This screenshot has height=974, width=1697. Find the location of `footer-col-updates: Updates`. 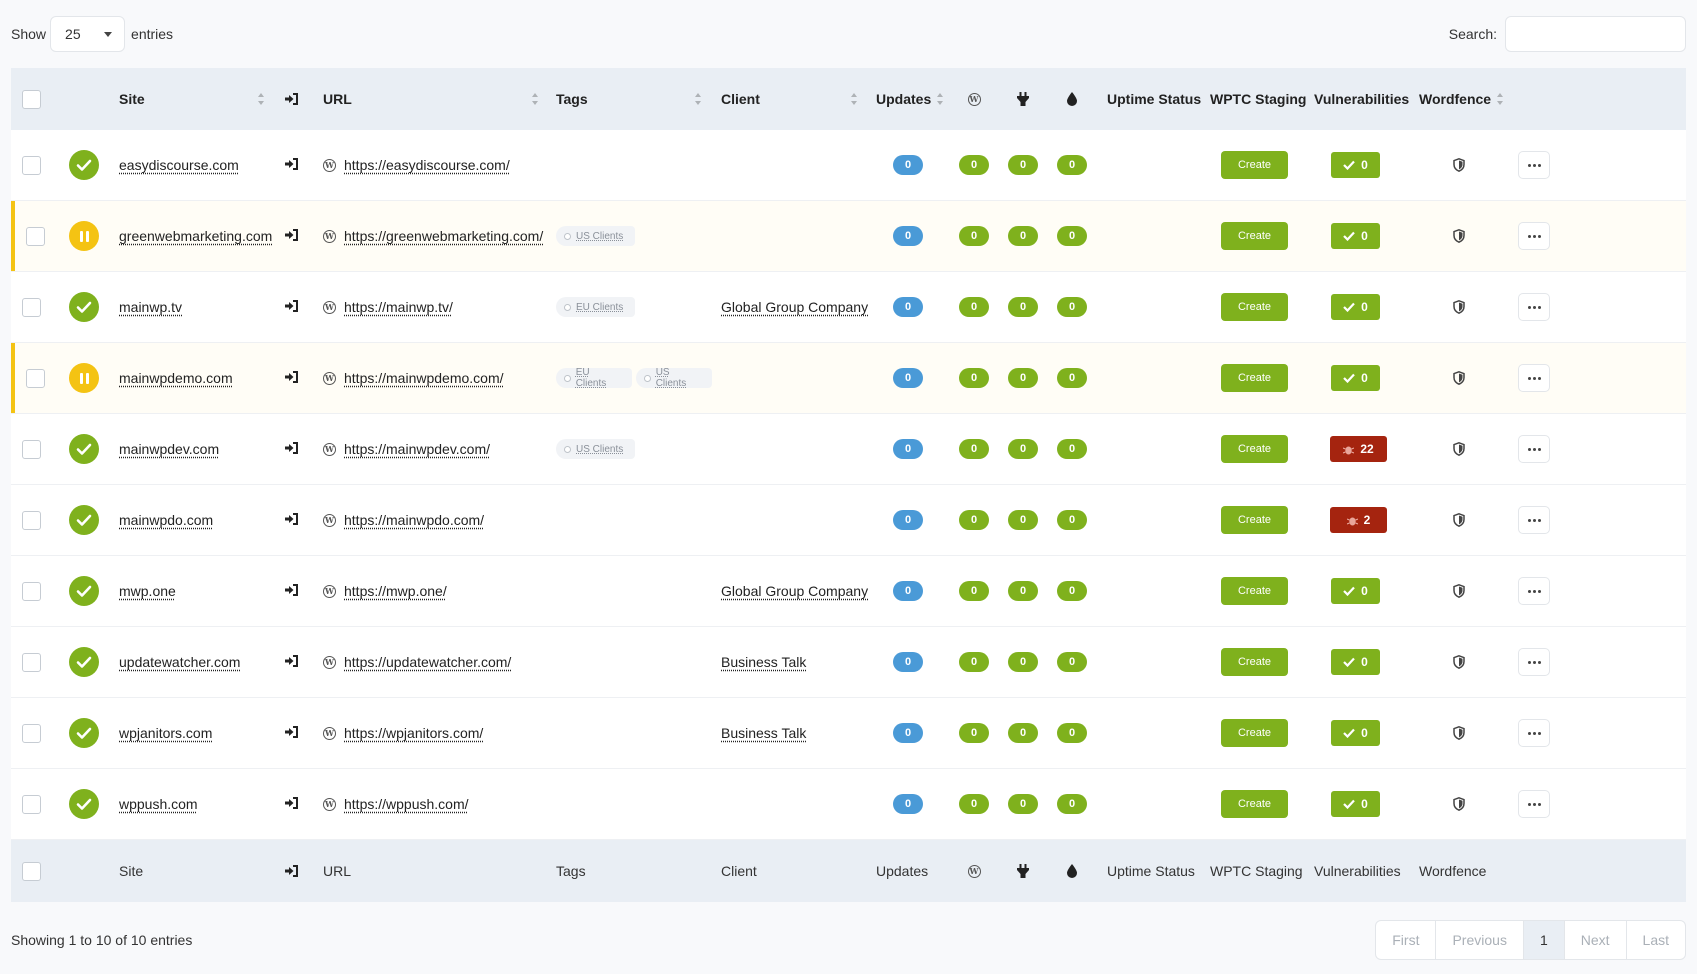

footer-col-updates: Updates is located at coordinates (902, 871).